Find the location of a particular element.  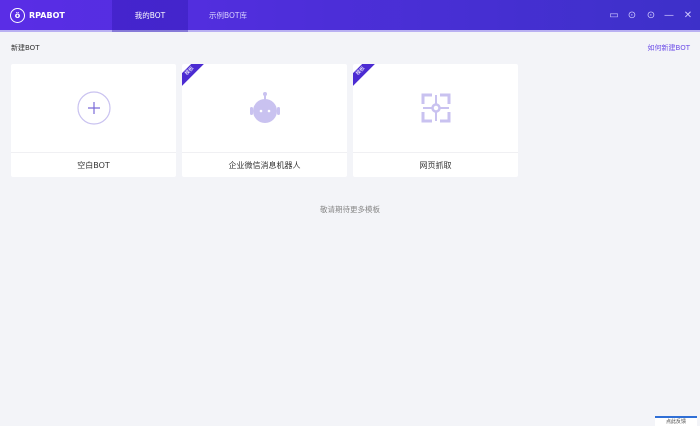

card-web-scraping: 模板 网页抓取 is located at coordinates (435, 120).